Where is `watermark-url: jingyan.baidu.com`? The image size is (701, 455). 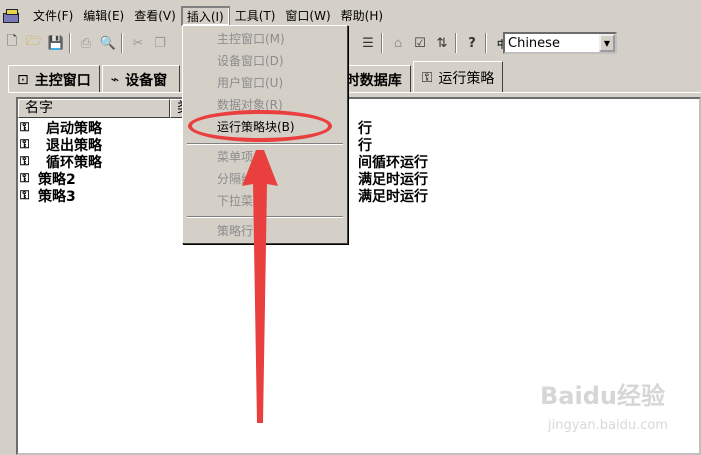 watermark-url: jingyan.baidu.com is located at coordinates (608, 425).